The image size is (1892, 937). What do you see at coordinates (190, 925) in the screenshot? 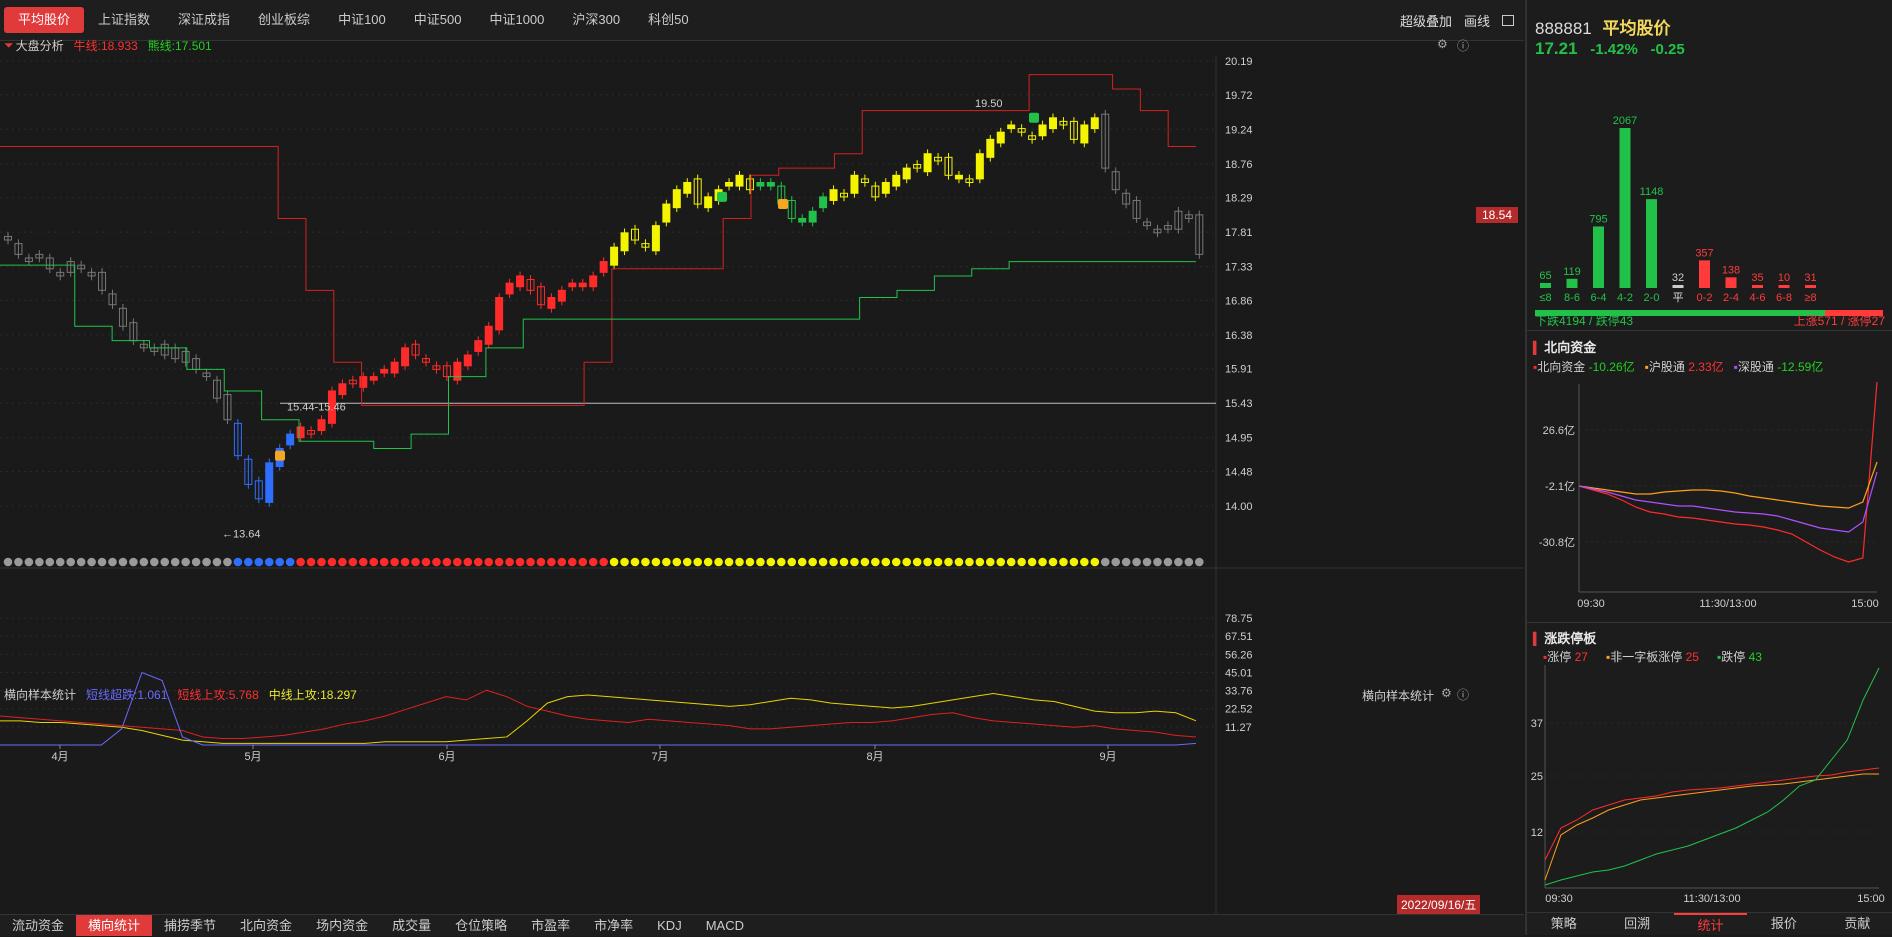
I see `indicator-tab: 捕捞季节` at bounding box center [190, 925].